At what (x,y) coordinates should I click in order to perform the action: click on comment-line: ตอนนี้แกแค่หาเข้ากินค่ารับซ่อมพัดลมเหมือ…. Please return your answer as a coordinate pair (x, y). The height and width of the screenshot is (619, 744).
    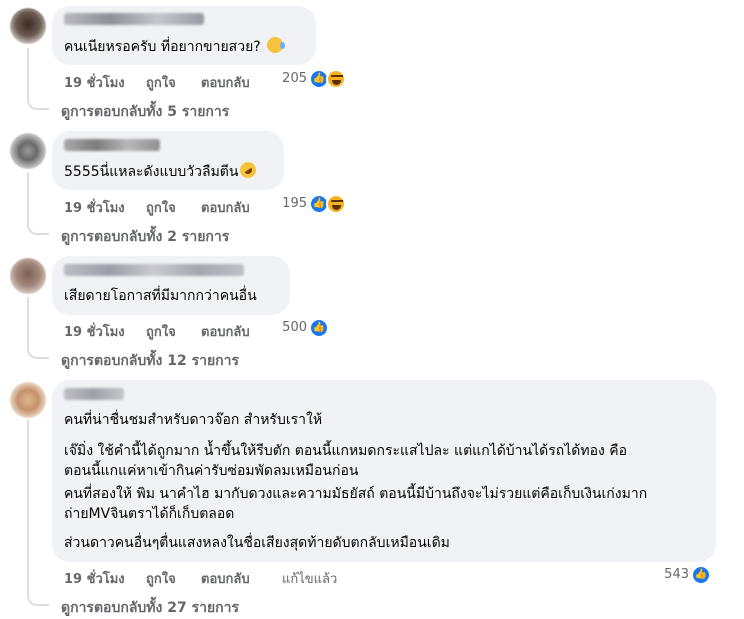
    Looking at the image, I should click on (211, 471).